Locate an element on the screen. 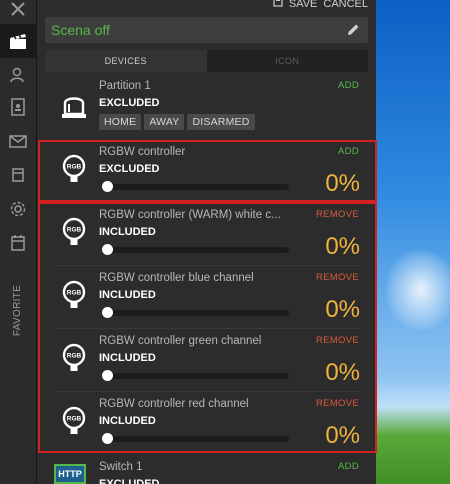 Image resolution: width=450 pixels, height=484 pixels. messages-icon is located at coordinates (18, 141).